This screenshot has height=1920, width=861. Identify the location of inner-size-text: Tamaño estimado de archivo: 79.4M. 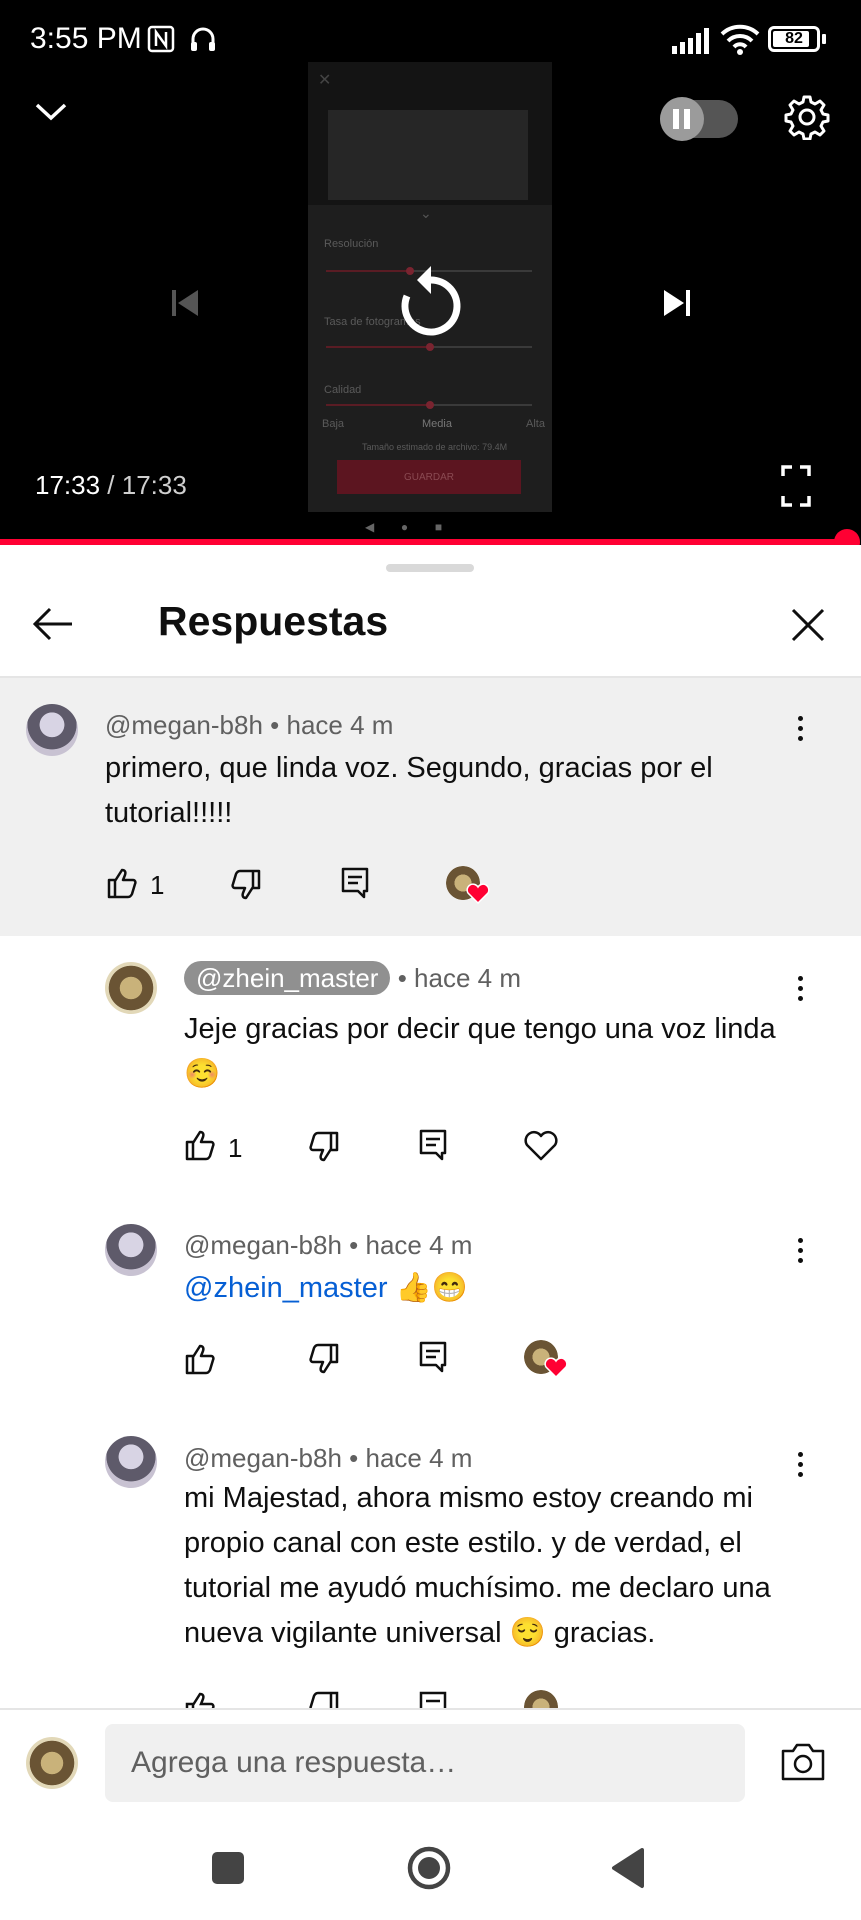
(435, 447).